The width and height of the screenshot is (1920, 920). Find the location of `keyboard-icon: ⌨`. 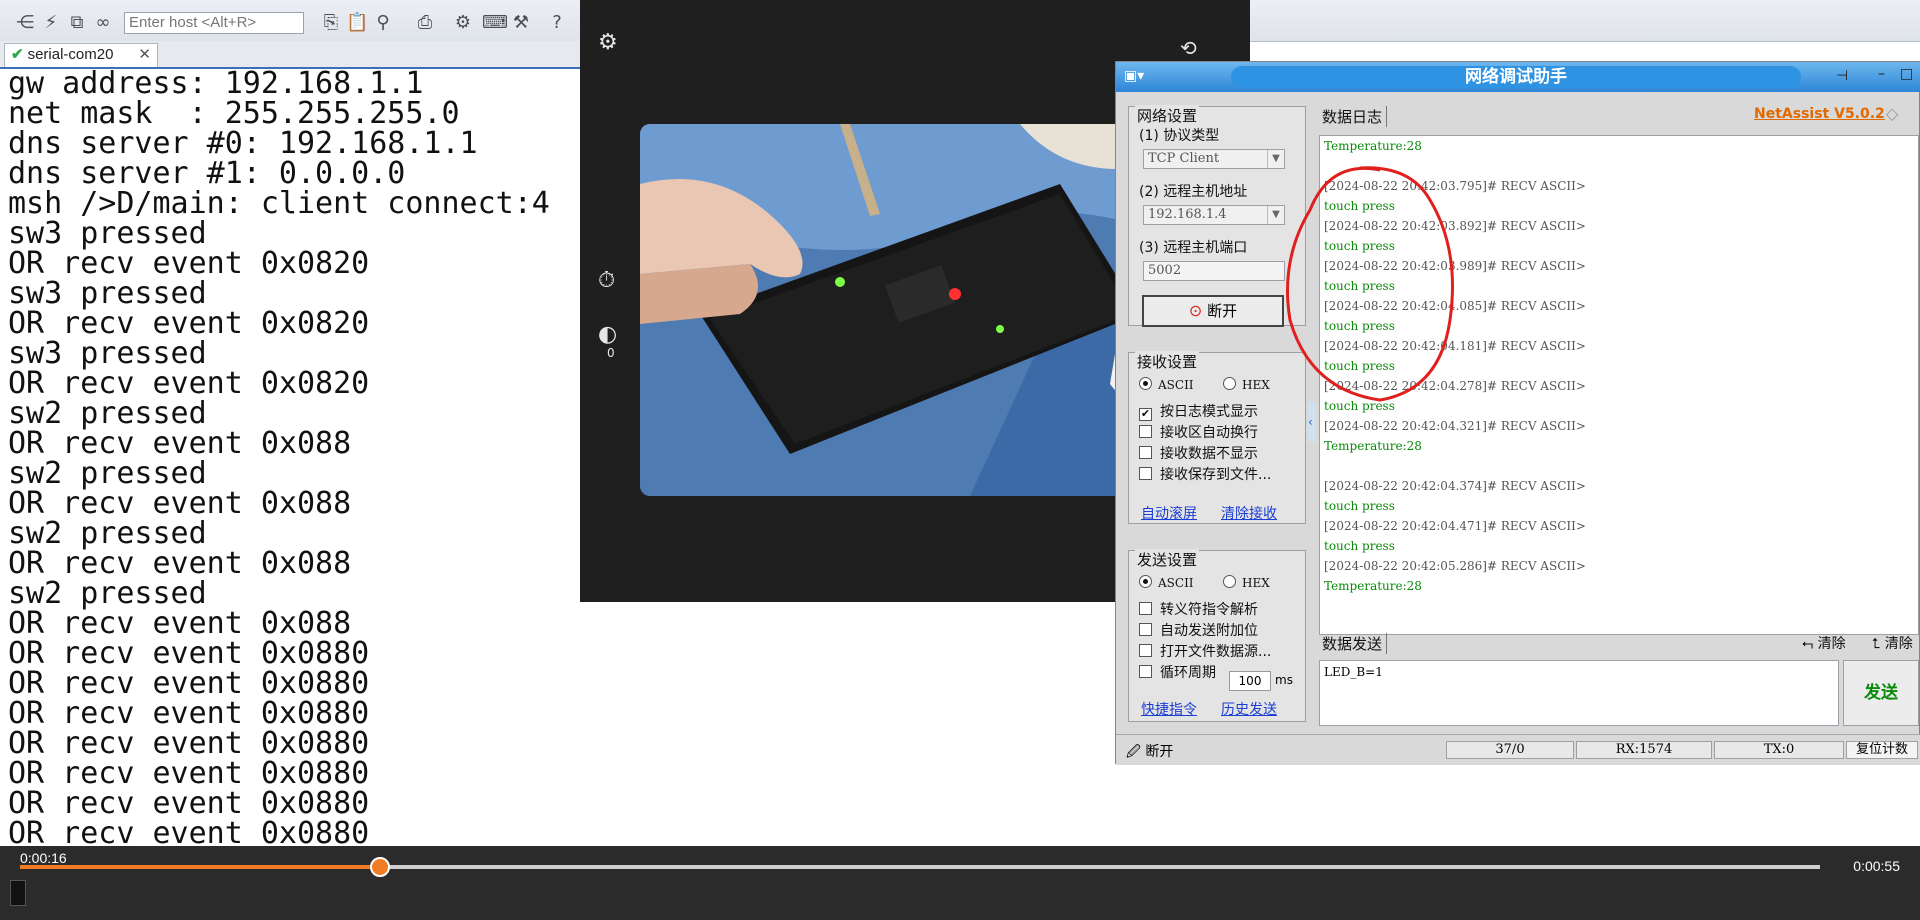

keyboard-icon: ⌨ is located at coordinates (495, 23).